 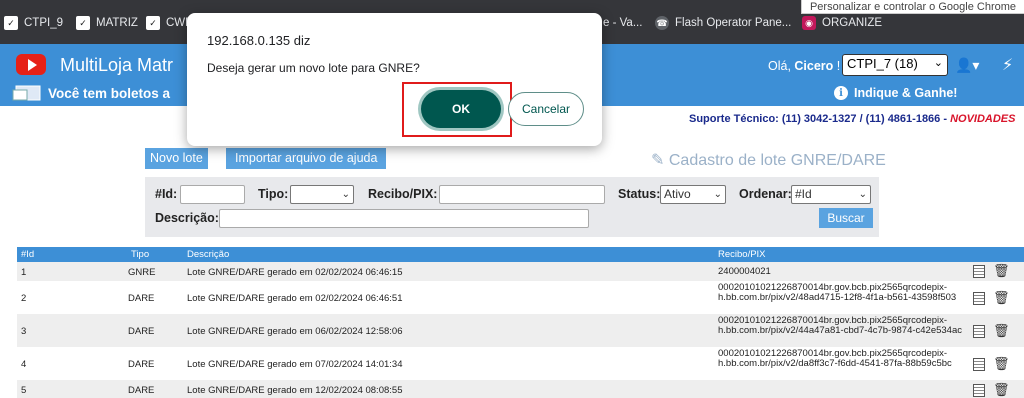 I want to click on youtube-icon, so click(x=31, y=64).